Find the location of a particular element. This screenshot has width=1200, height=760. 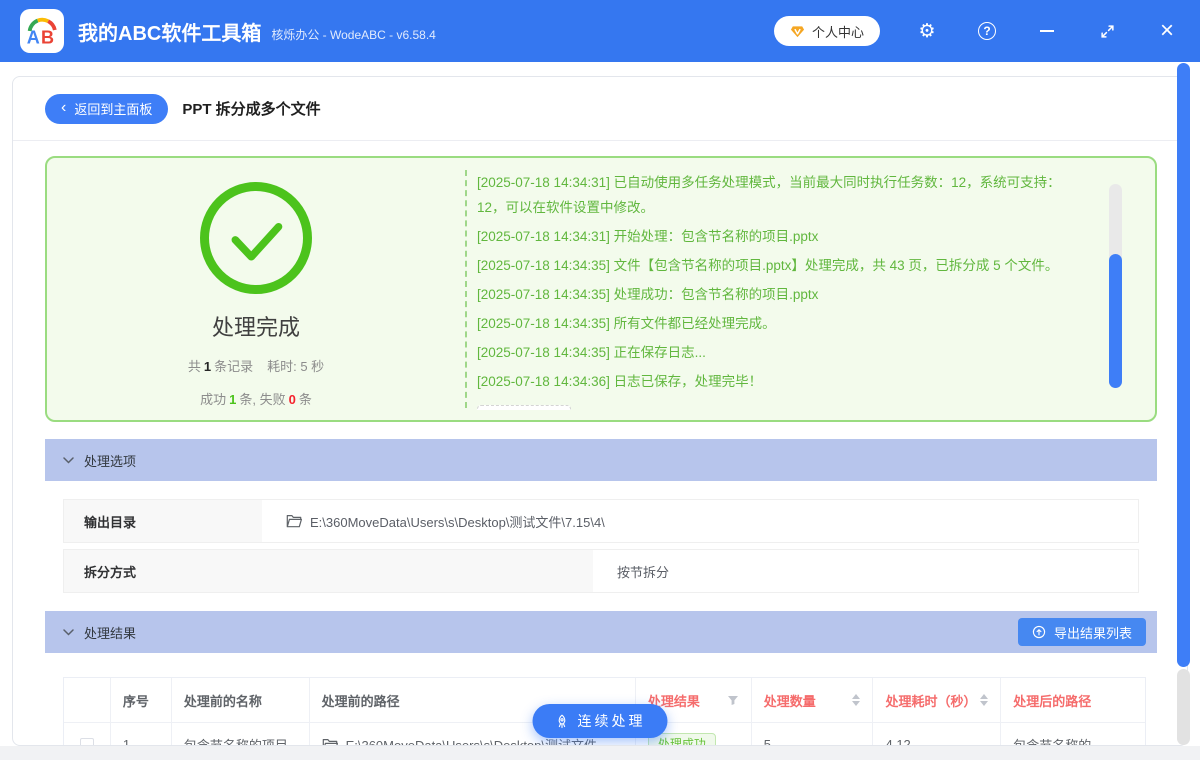

results-section-title: 处理结果 is located at coordinates (110, 633).